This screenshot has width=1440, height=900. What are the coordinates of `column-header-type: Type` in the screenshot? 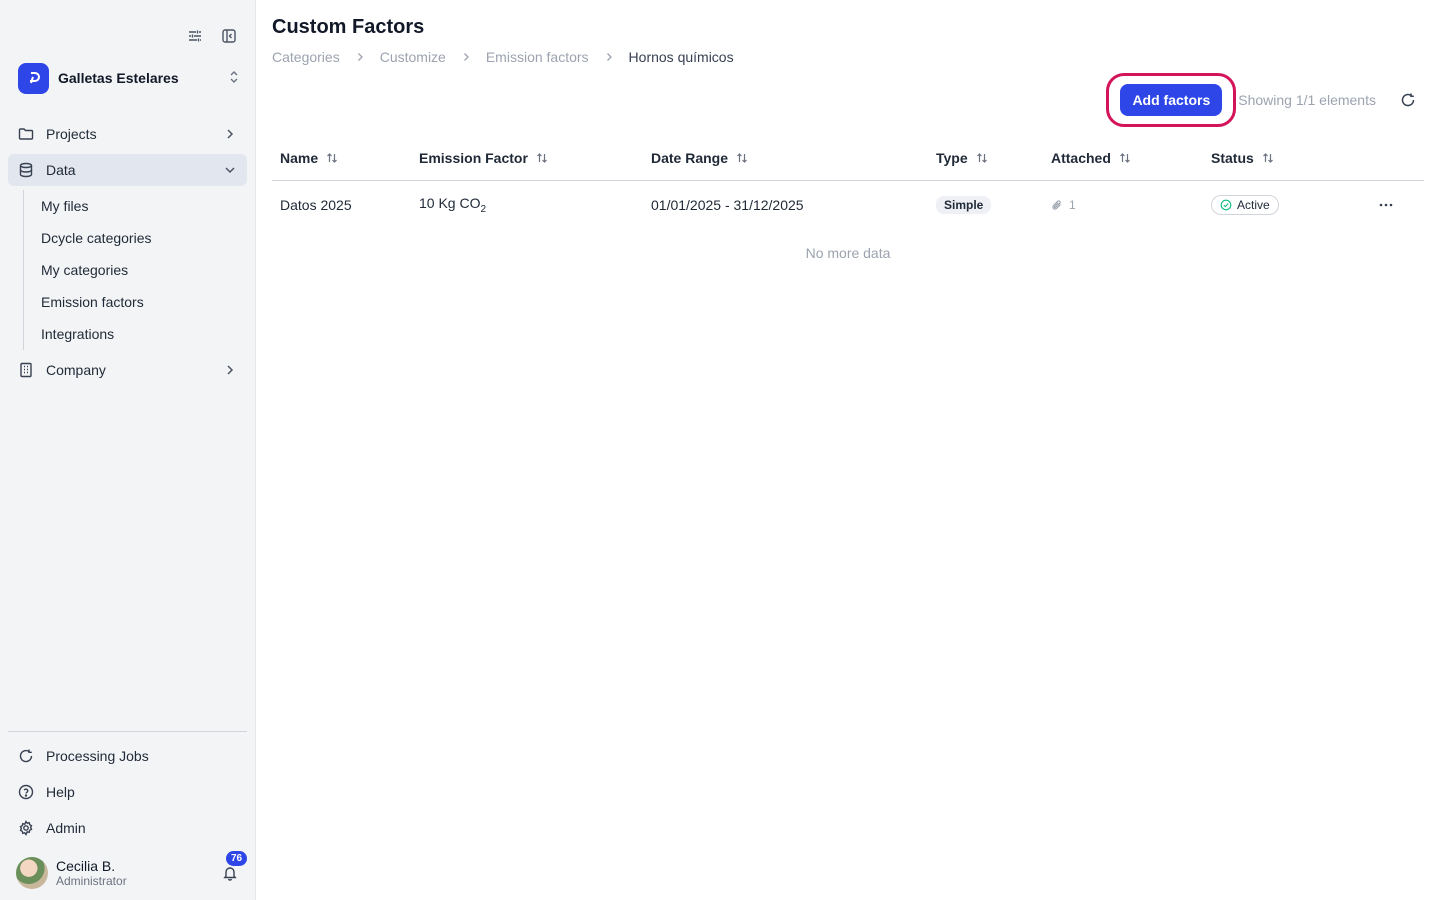 It's located at (993, 158).